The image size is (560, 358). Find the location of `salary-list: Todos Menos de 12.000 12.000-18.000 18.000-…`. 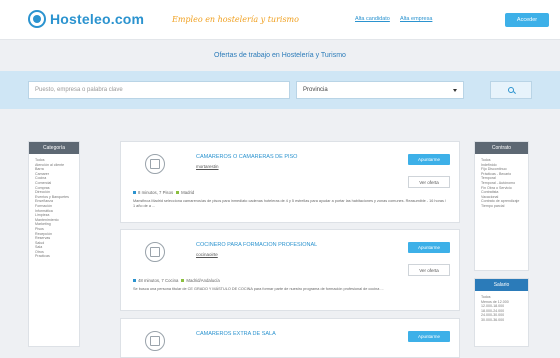

salary-list: Todos Menos de 12.000 12.000-18.000 18.000-… is located at coordinates (501, 309).